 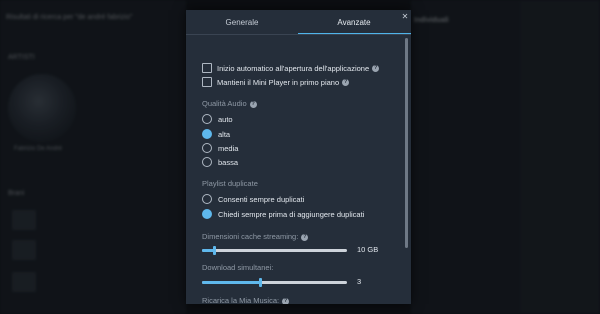 I want to click on close-icon: ✕, so click(x=405, y=17).